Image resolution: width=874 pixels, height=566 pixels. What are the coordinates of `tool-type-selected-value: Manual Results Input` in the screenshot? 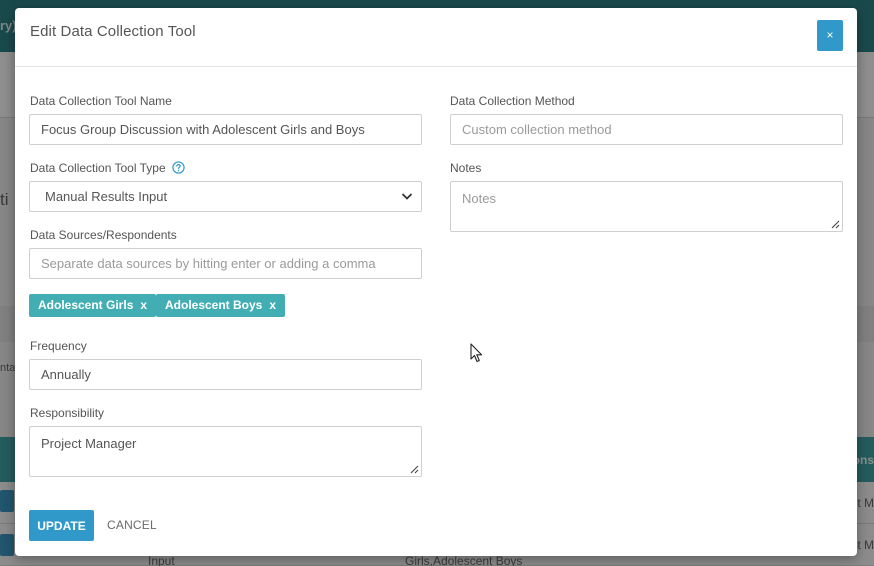 It's located at (106, 196).